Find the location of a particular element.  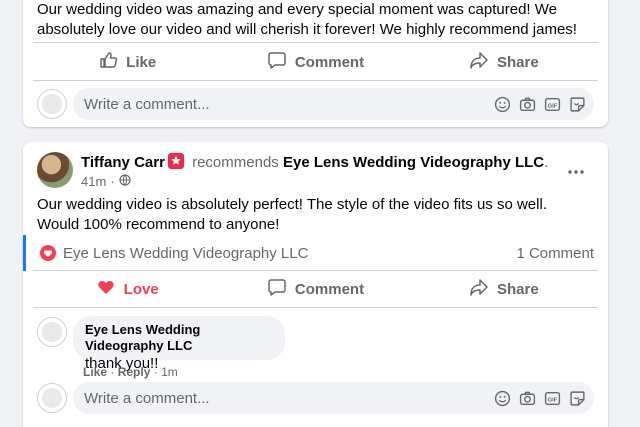

recommendation-page: Eye Lens Wedding Videography LLC is located at coordinates (185, 253).